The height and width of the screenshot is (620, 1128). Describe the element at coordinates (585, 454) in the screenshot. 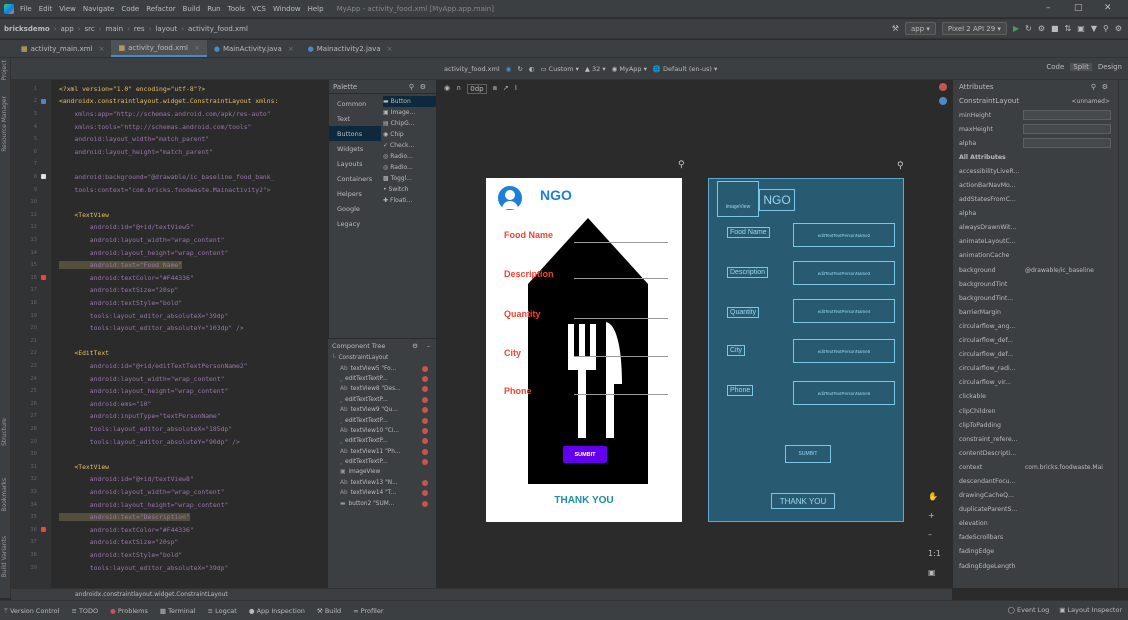

I see `submit-button: SUMBIT` at that location.